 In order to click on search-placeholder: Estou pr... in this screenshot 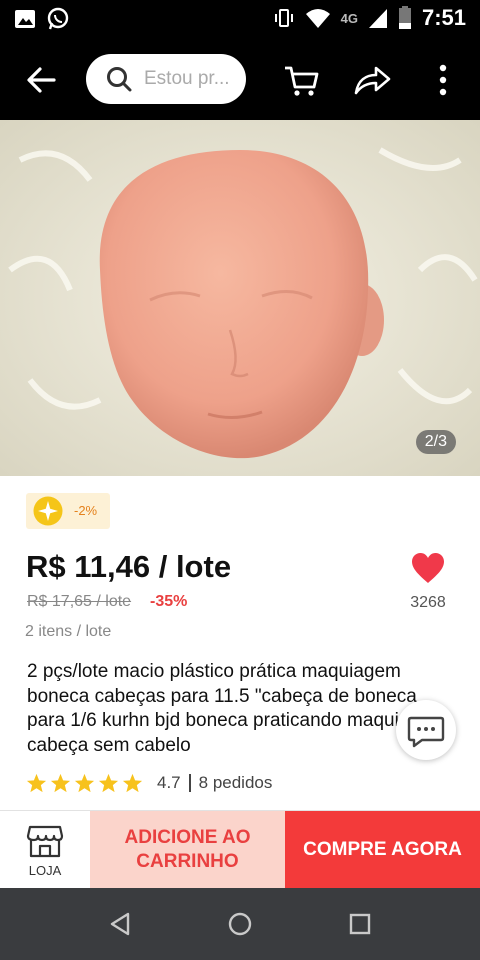, I will do `click(187, 78)`.